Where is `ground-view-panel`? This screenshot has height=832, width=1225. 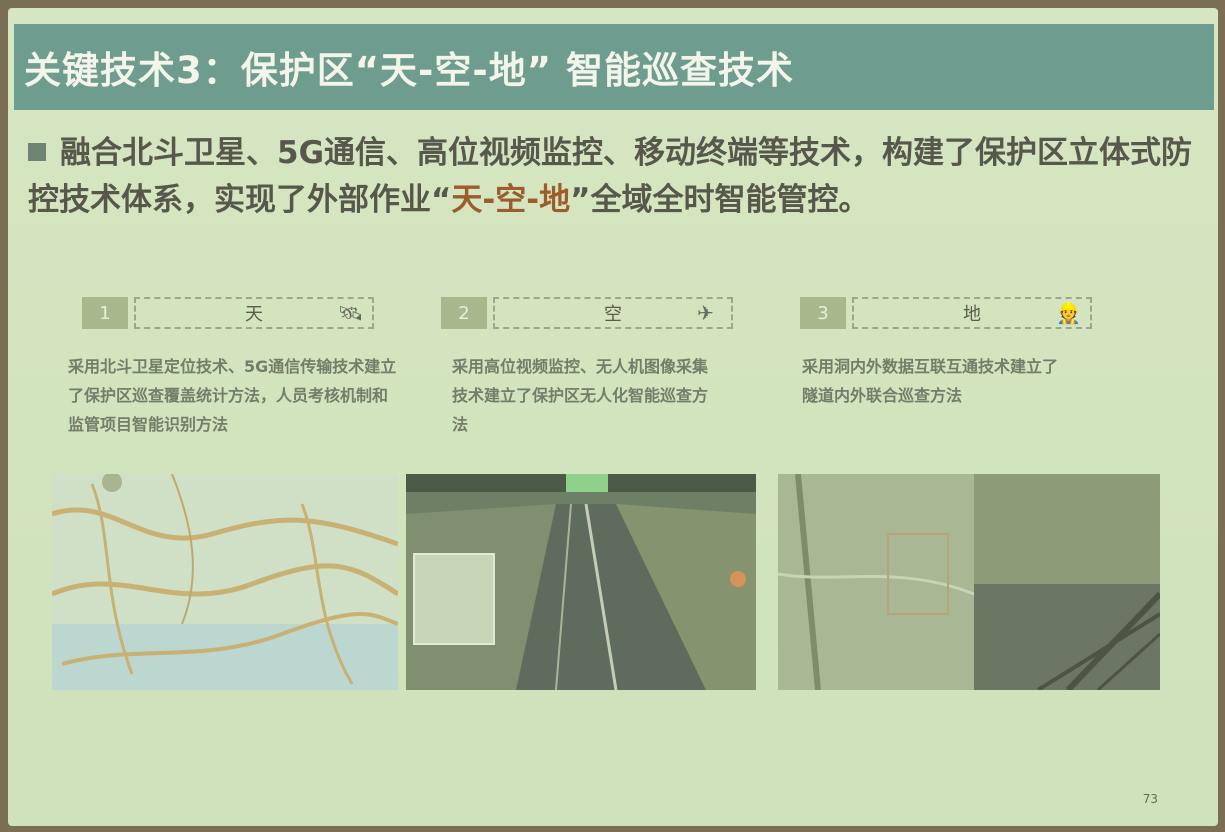 ground-view-panel is located at coordinates (969, 582).